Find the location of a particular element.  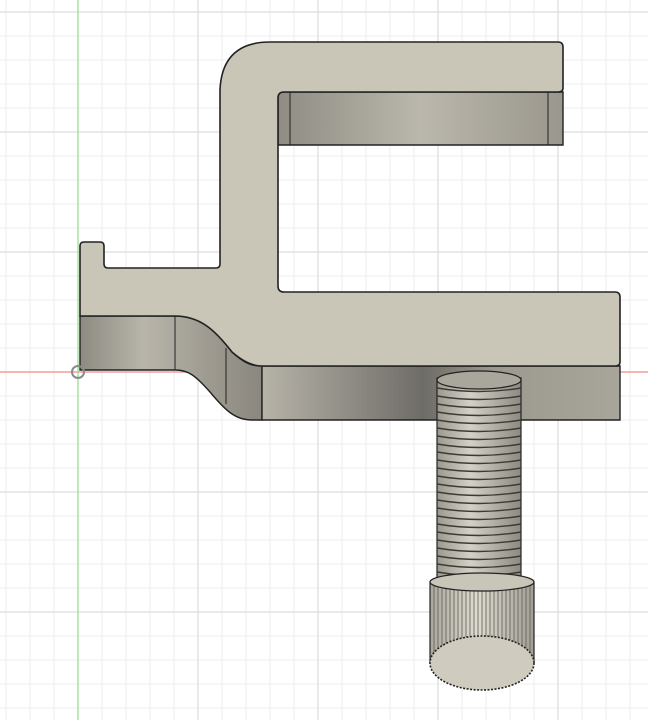

screw-knob-top is located at coordinates (482, 582).